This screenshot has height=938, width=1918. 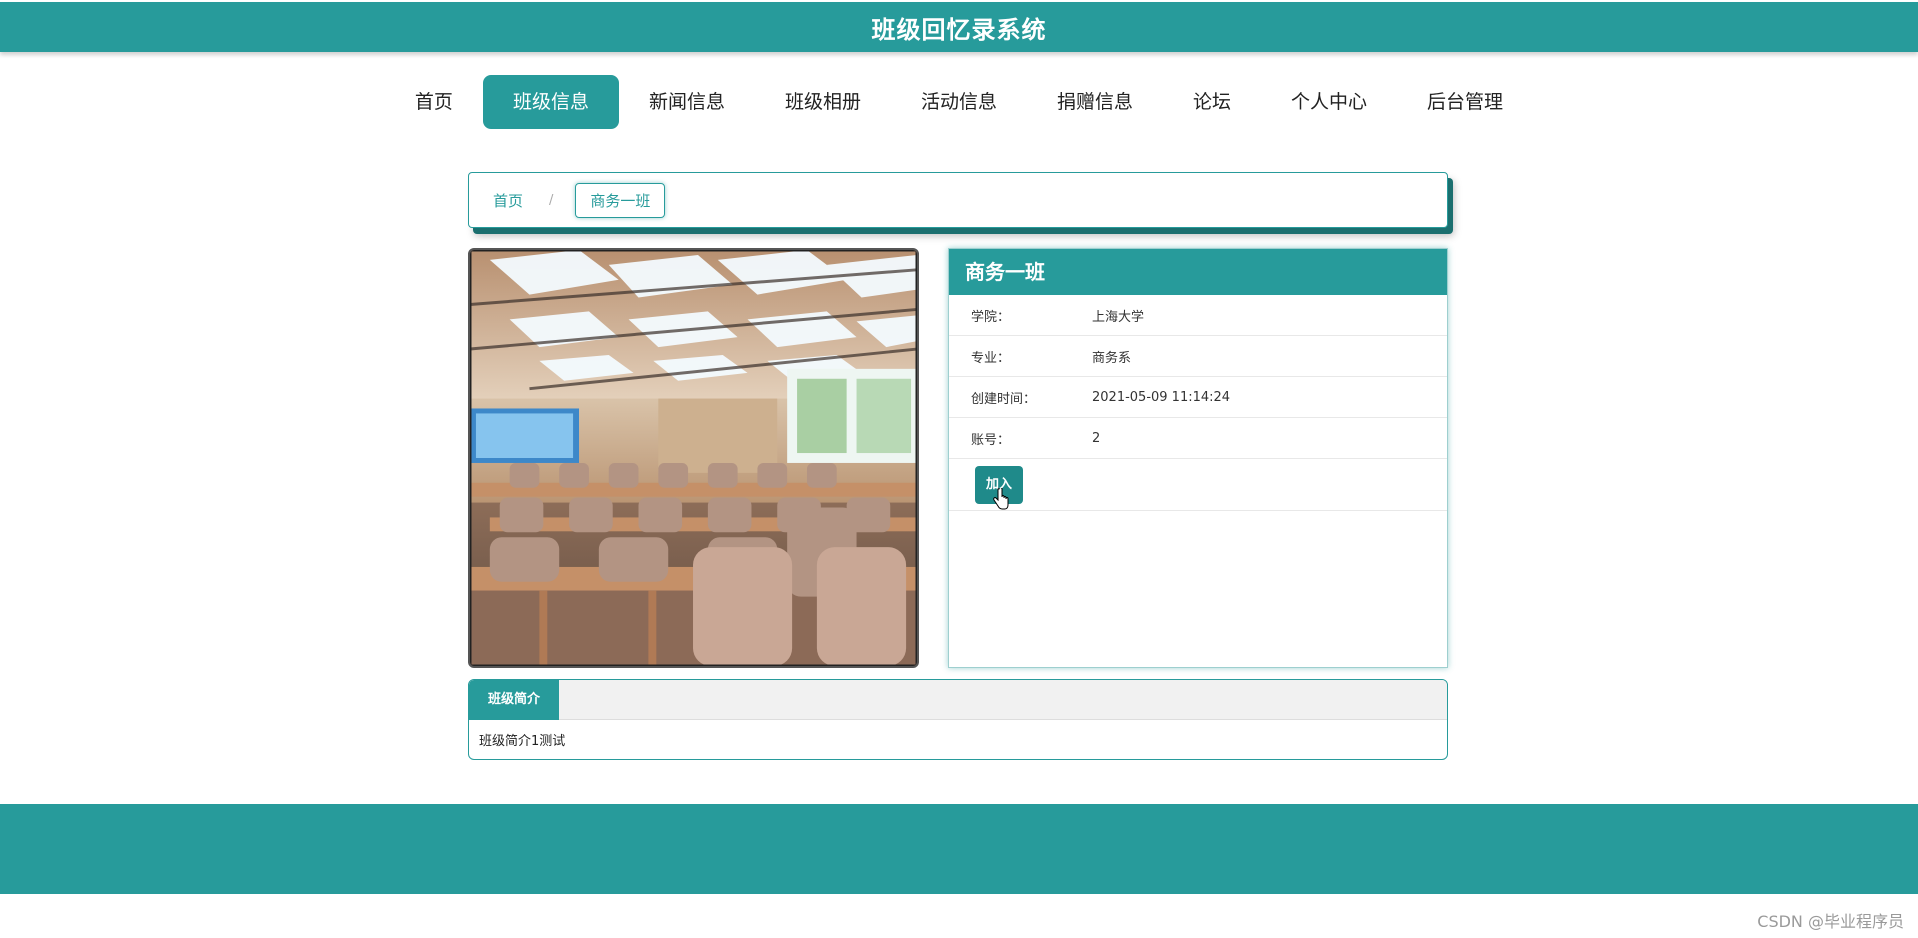 I want to click on breadcrumb-current: 商务一班, so click(x=620, y=200).